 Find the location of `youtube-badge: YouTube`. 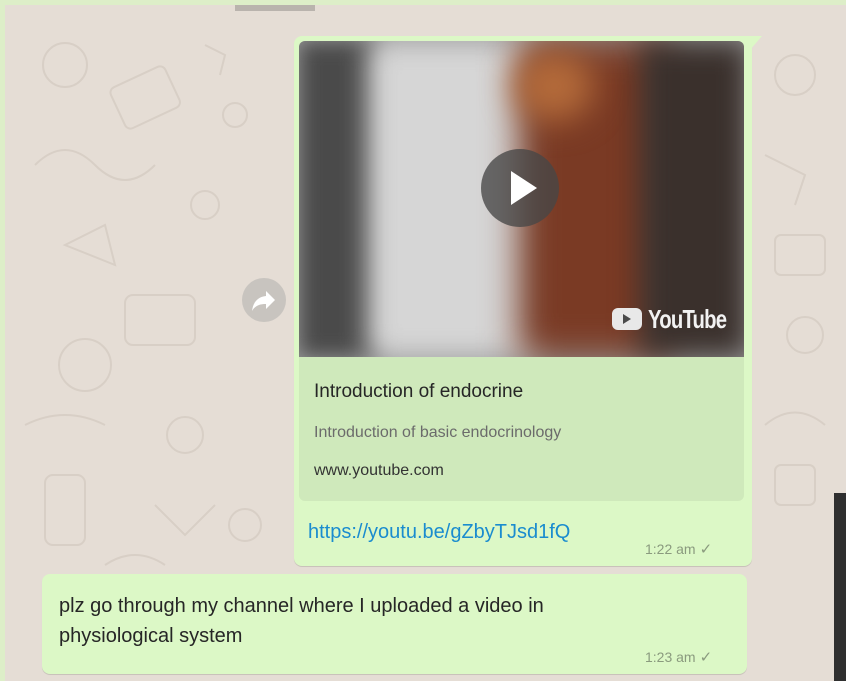

youtube-badge: YouTube is located at coordinates (678, 319).